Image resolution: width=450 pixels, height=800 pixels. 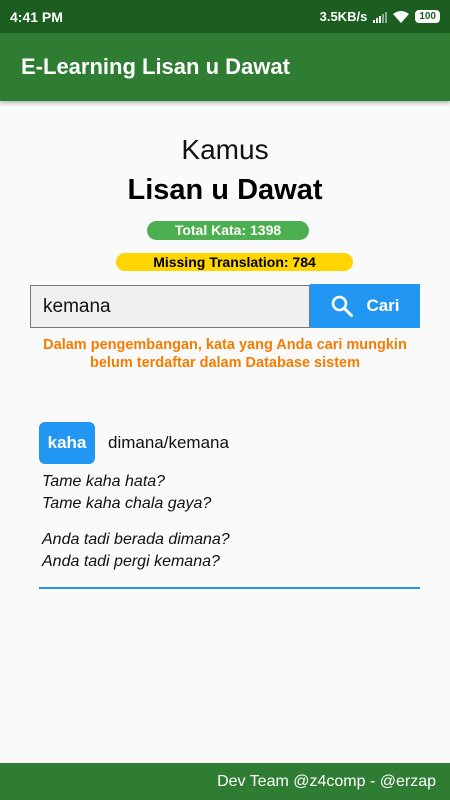 What do you see at coordinates (67, 443) in the screenshot?
I see `word-chip: kaha` at bounding box center [67, 443].